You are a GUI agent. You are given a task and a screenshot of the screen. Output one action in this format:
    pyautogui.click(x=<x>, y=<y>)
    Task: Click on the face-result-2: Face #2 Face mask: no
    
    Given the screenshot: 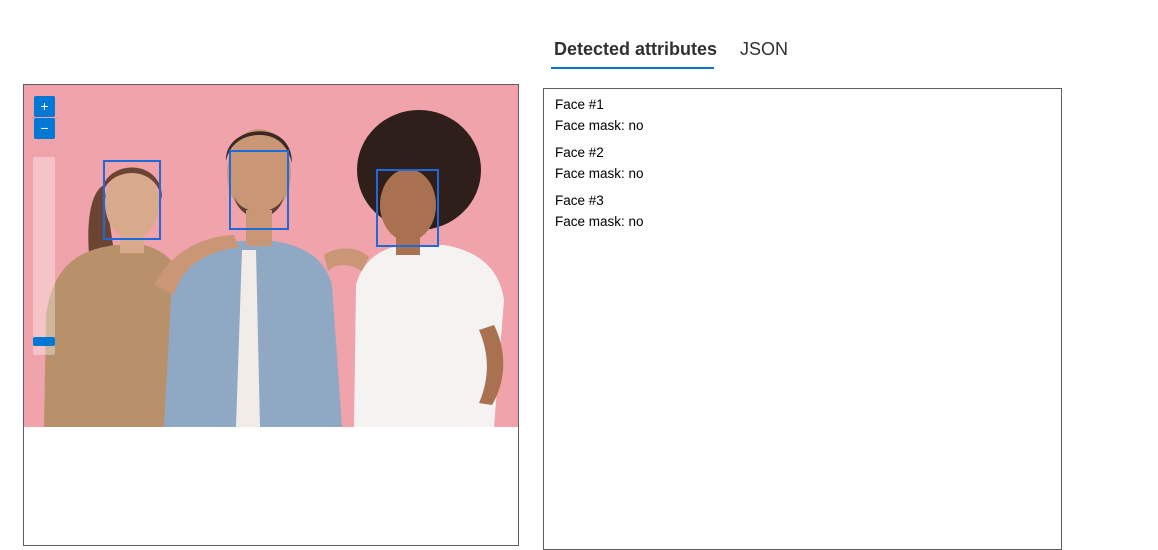 What is the action you would take?
    pyautogui.click(x=599, y=163)
    